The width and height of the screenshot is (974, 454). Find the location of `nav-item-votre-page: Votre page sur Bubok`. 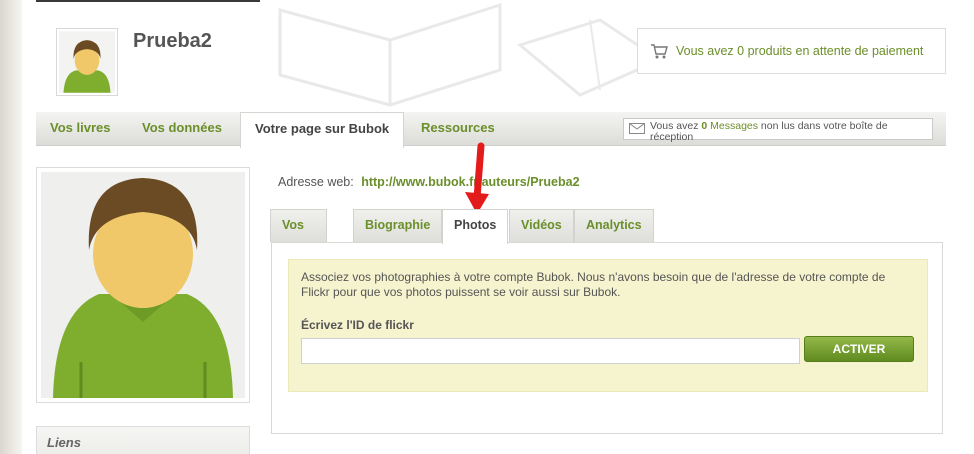

nav-item-votre-page: Votre page sur Bubok is located at coordinates (322, 130).